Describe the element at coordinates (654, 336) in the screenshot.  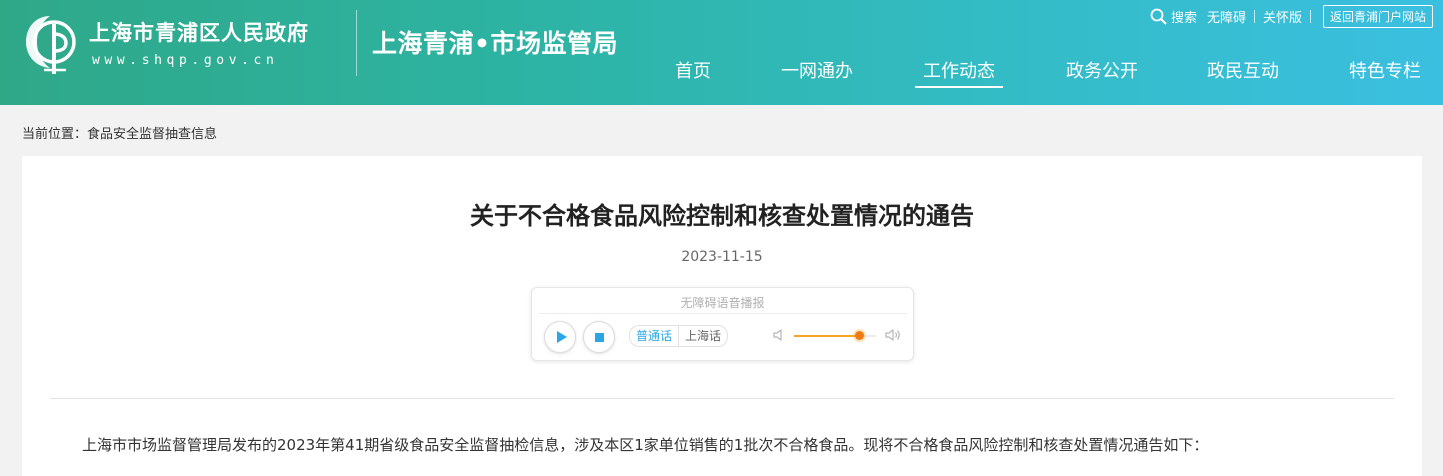
I see `dialect-mandarin: 普通话` at that location.